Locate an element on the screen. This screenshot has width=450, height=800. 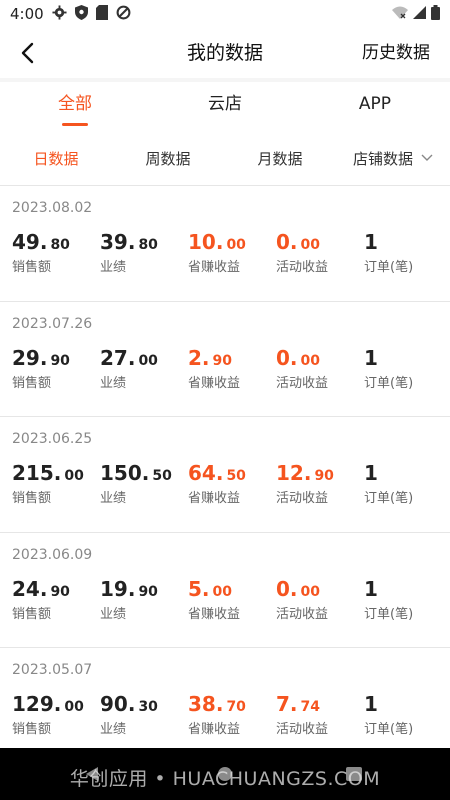
signal-icon is located at coordinates (419, 14).